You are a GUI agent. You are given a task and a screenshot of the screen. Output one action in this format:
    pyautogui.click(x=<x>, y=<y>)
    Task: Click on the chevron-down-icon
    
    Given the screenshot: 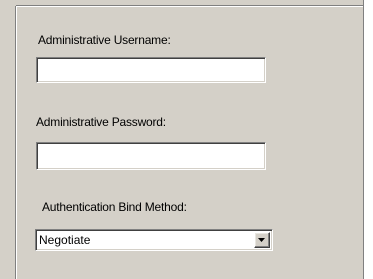 What is the action you would take?
    pyautogui.click(x=261, y=240)
    